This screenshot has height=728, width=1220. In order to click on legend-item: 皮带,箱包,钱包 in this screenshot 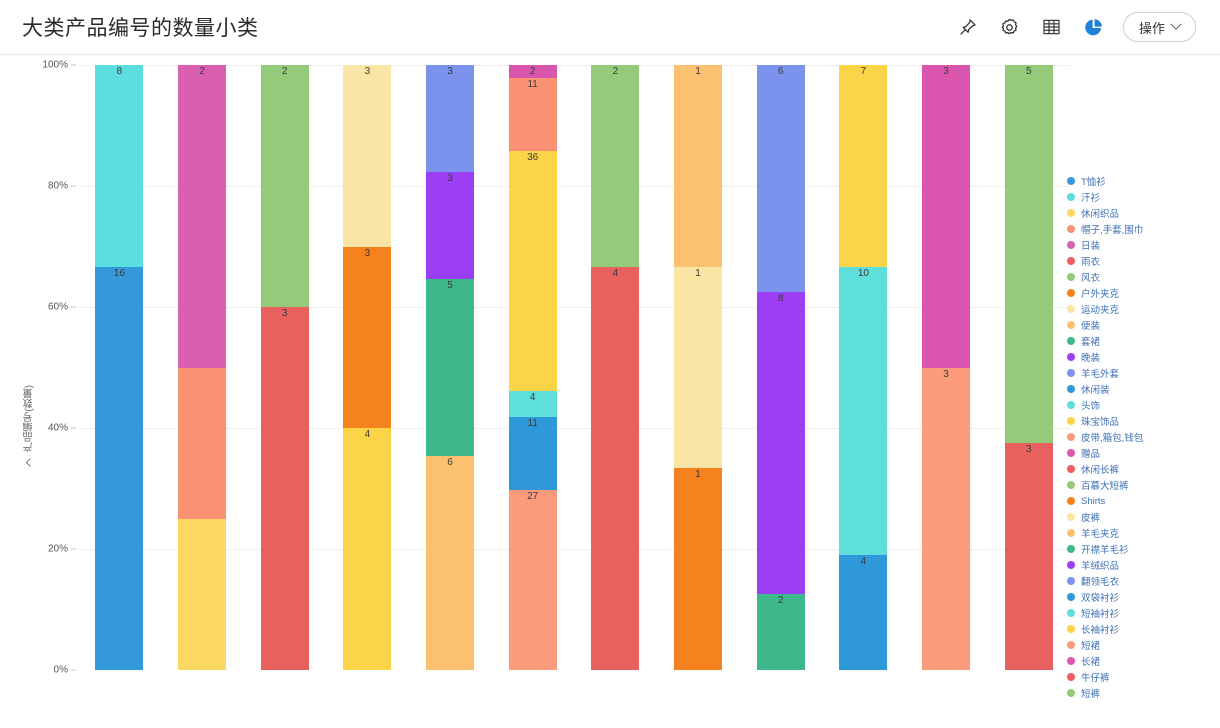, I will do `click(1134, 437)`.